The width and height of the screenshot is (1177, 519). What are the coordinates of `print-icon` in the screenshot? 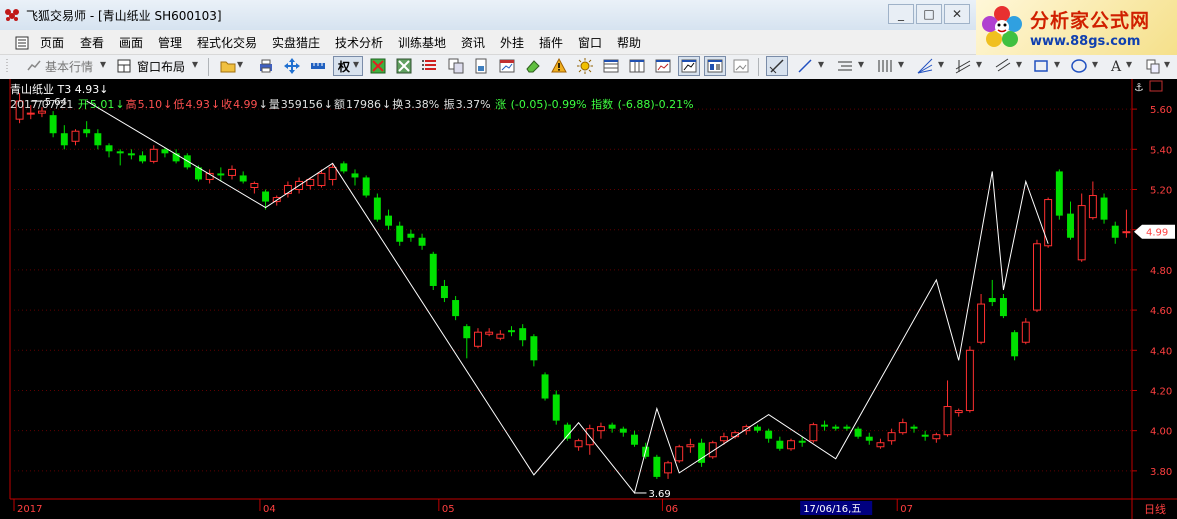 It's located at (266, 66).